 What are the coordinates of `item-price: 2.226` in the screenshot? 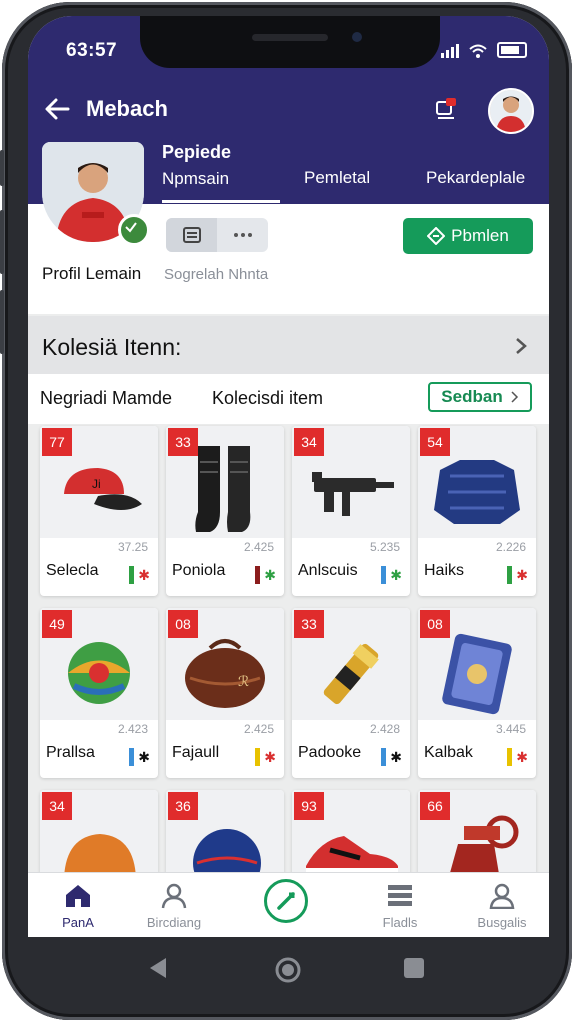 It's located at (510, 547).